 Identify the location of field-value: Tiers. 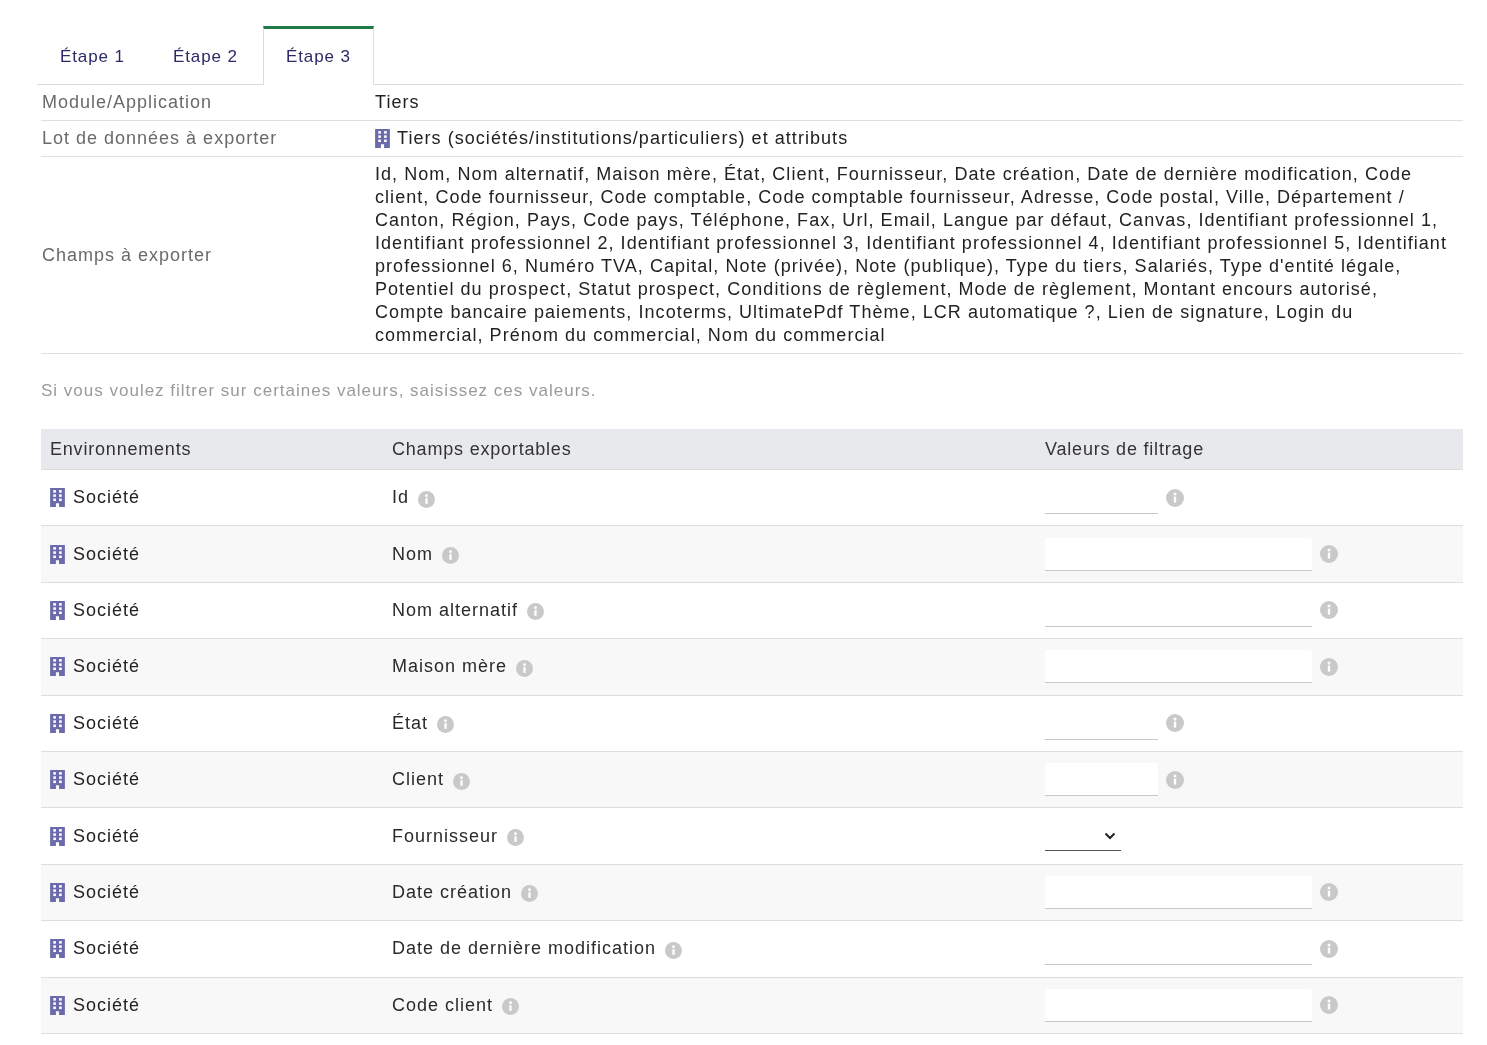
(397, 102).